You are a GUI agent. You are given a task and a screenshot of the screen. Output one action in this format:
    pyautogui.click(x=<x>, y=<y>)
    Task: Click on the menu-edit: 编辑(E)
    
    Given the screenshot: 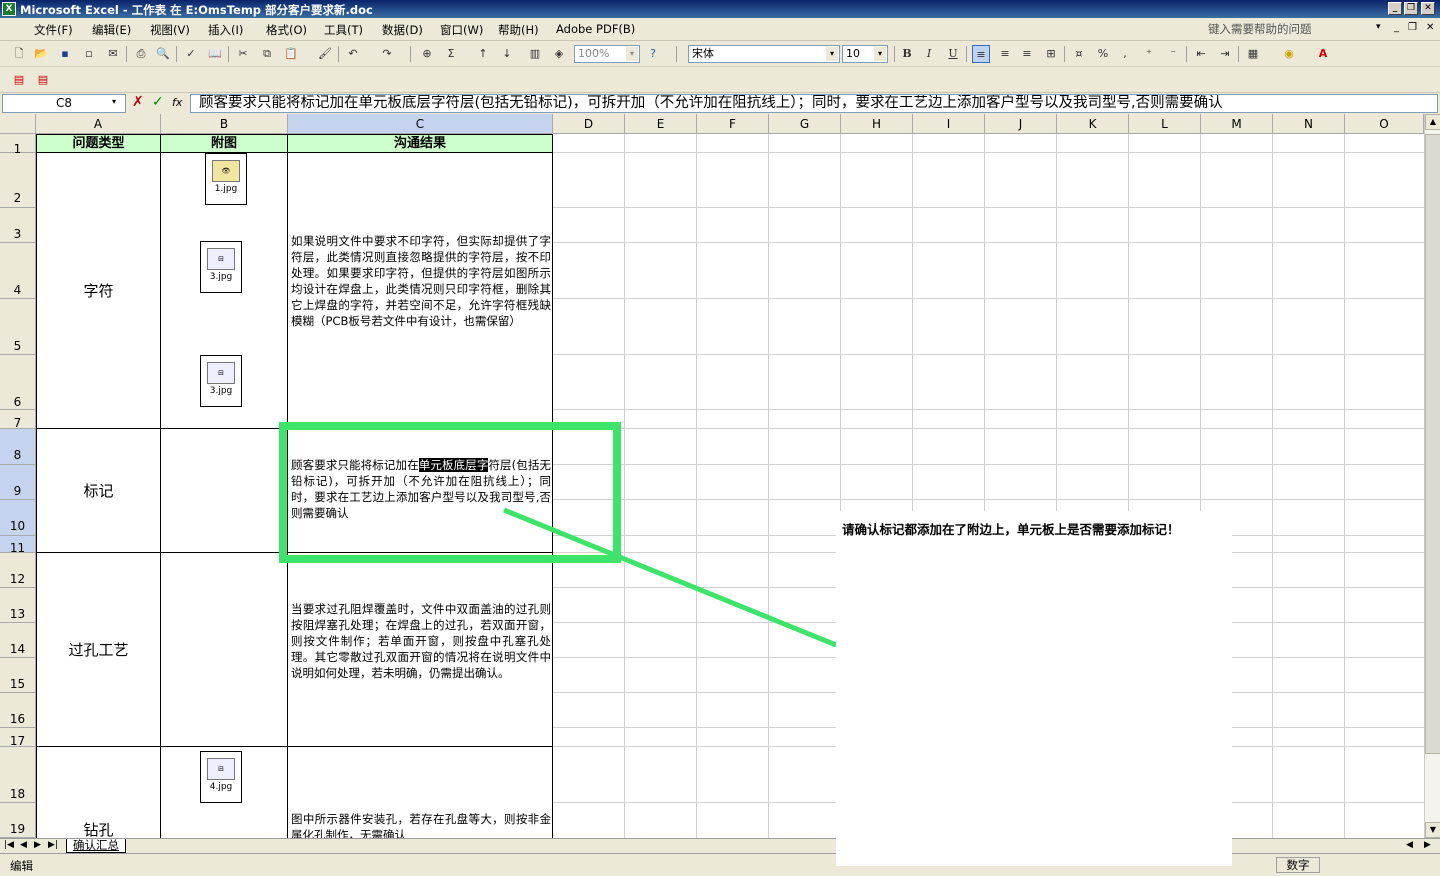 What is the action you would take?
    pyautogui.click(x=111, y=30)
    